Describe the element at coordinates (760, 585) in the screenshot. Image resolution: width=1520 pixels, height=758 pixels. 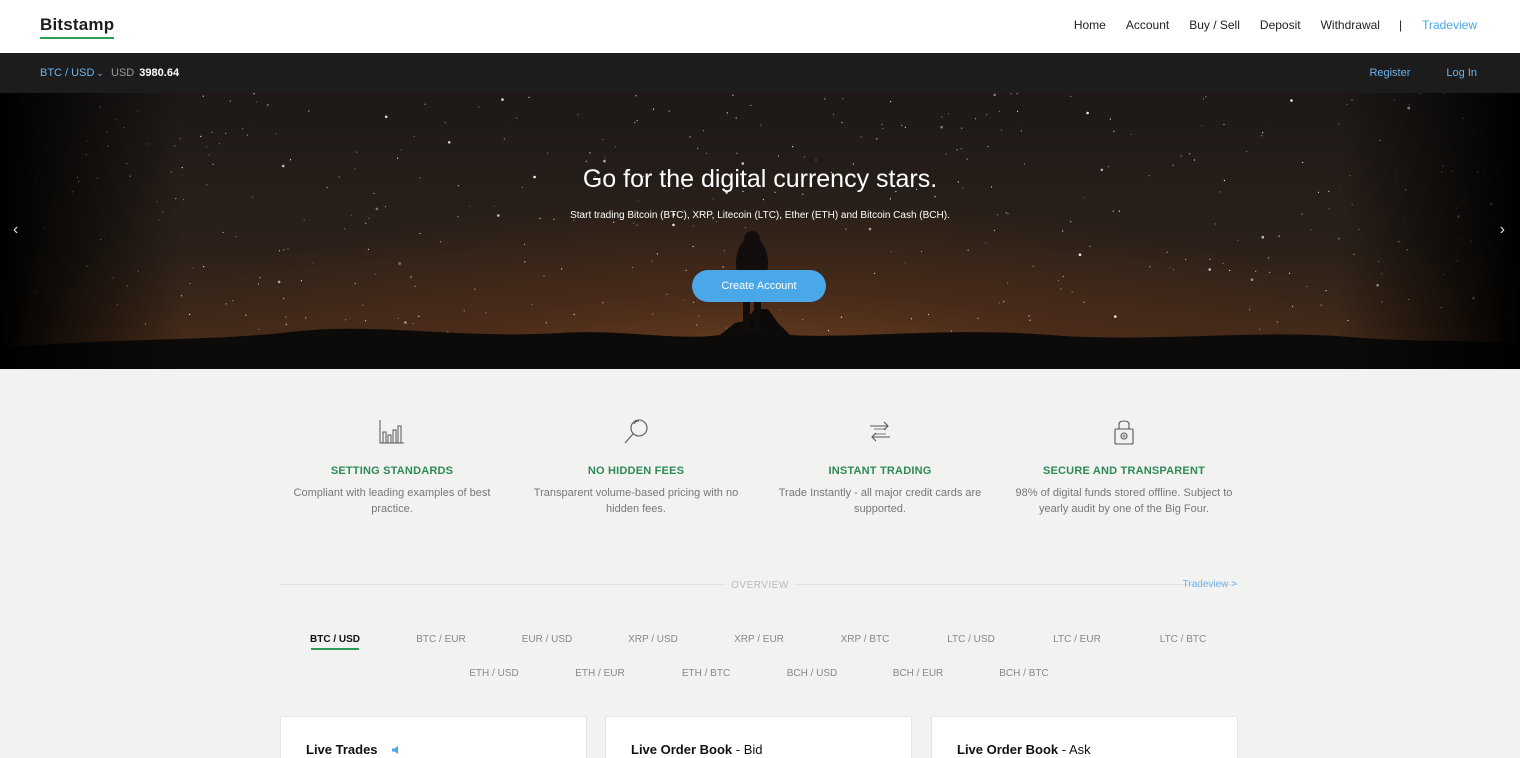
I see `overview-heading: OVERVIEW` at that location.